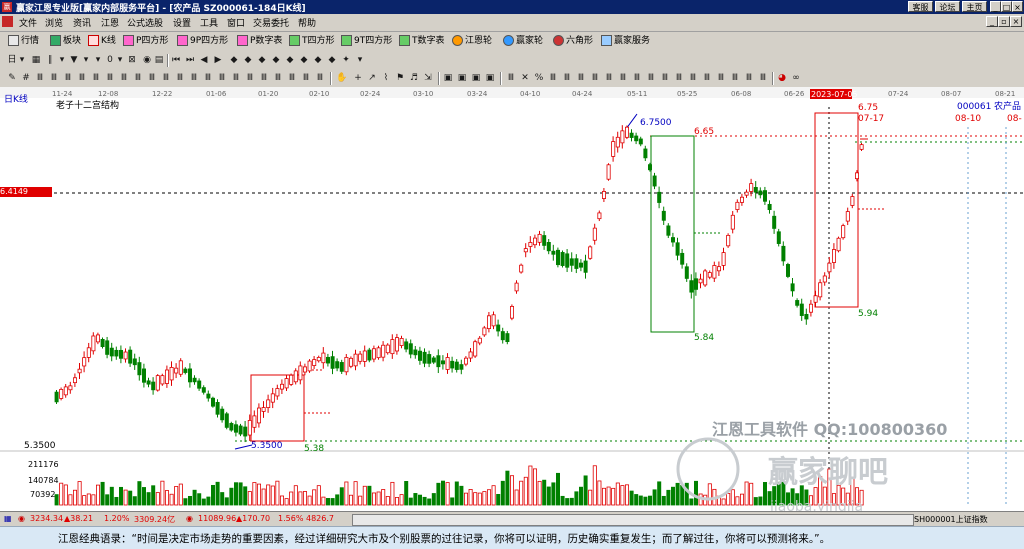  What do you see at coordinates (346, 60) in the screenshot?
I see `star-icon: ✦` at bounding box center [346, 60].